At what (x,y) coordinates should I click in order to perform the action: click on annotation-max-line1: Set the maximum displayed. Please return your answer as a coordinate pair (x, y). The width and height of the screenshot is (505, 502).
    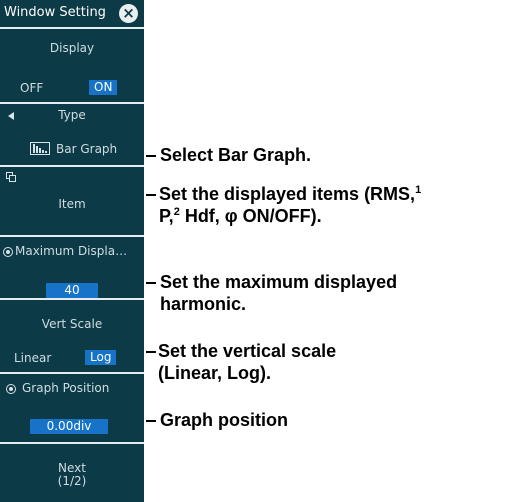
    Looking at the image, I should click on (279, 282).